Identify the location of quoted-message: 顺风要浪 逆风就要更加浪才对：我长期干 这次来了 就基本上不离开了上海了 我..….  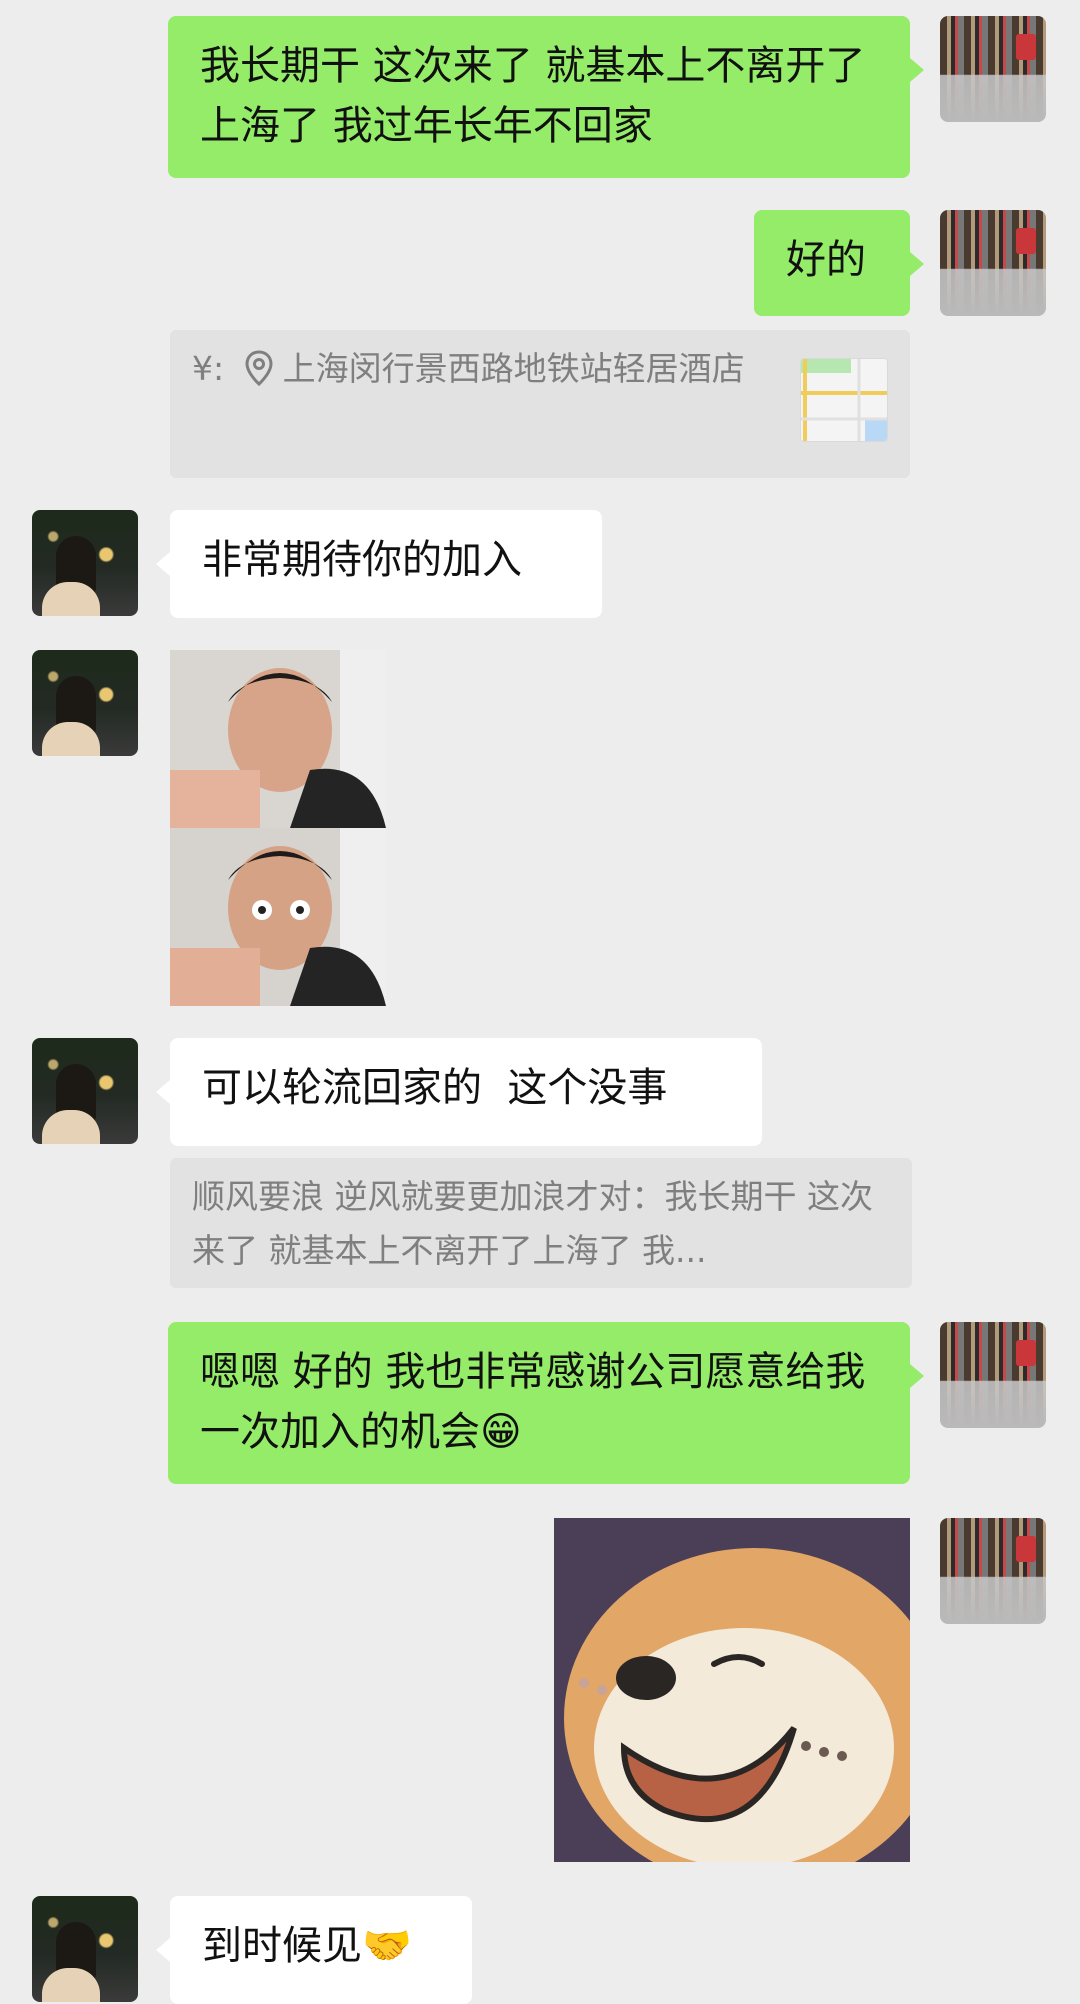
(541, 1223).